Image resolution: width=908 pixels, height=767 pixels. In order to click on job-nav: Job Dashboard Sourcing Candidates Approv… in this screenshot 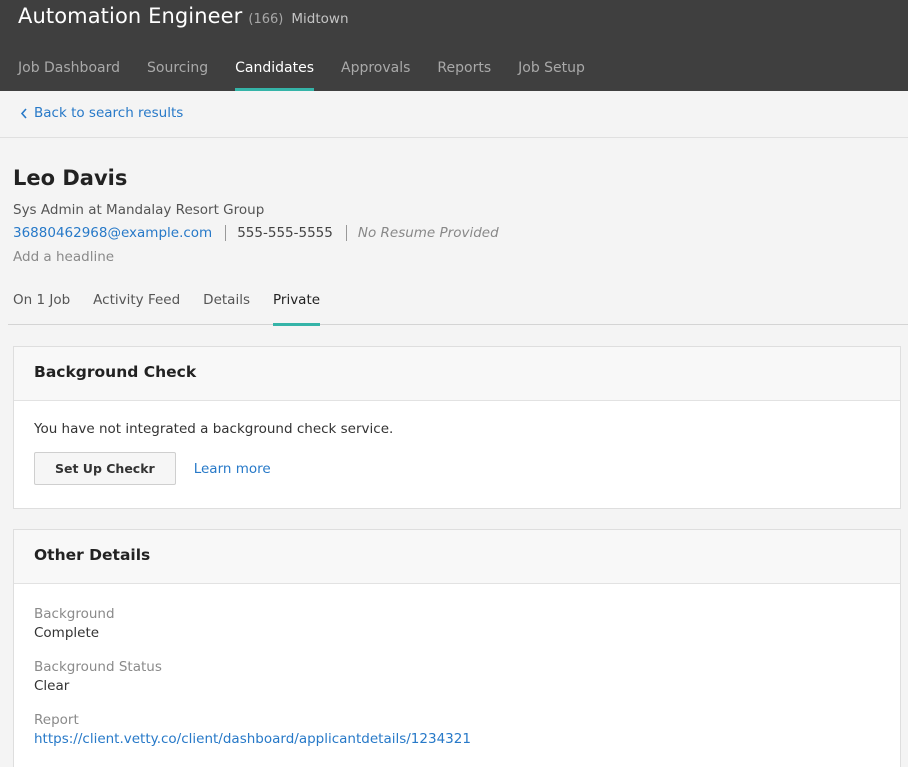, I will do `click(315, 75)`.